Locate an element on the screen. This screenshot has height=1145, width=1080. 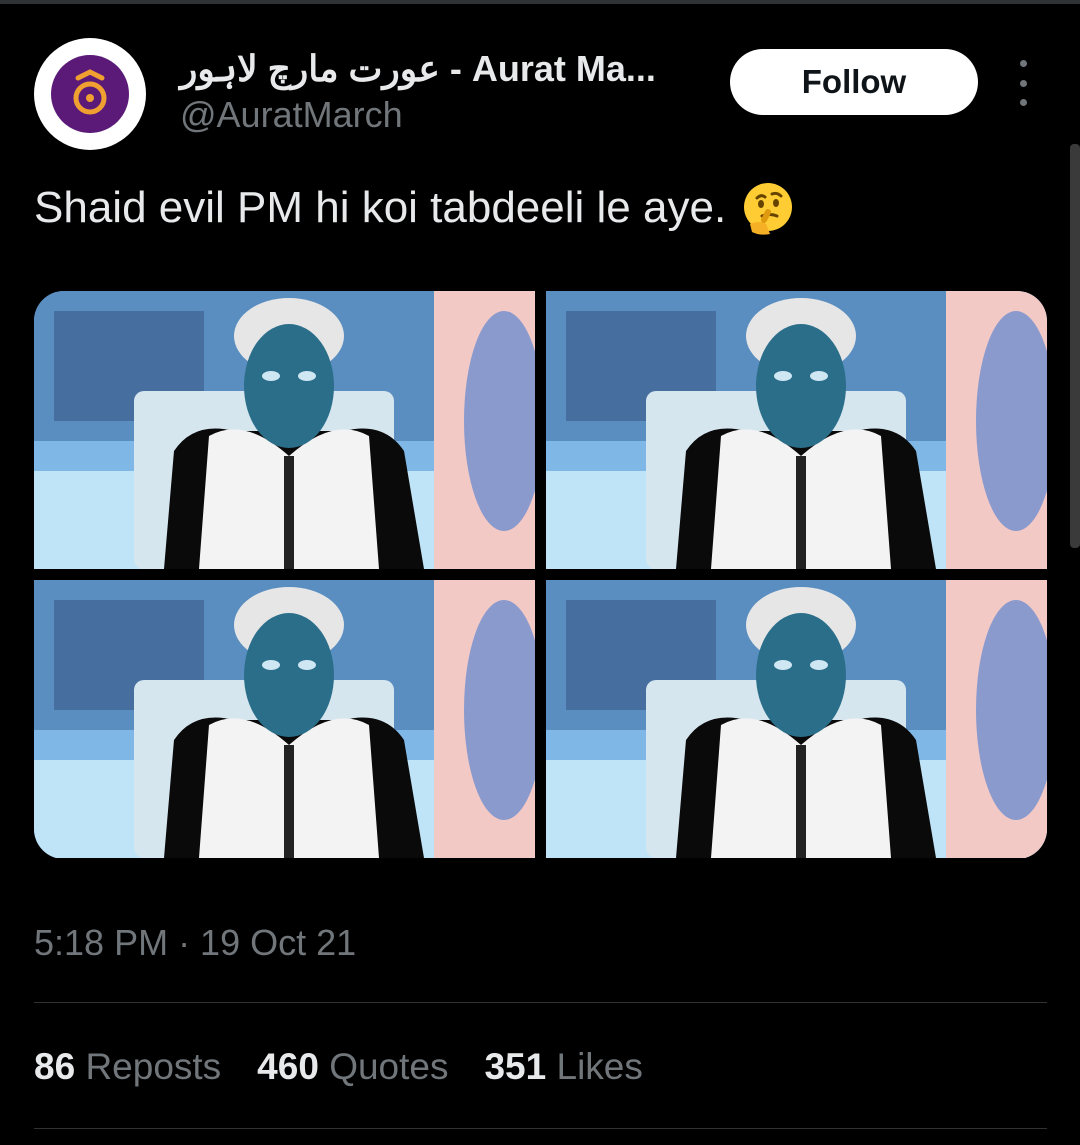
quotes-label: Quotes is located at coordinates (389, 1066).